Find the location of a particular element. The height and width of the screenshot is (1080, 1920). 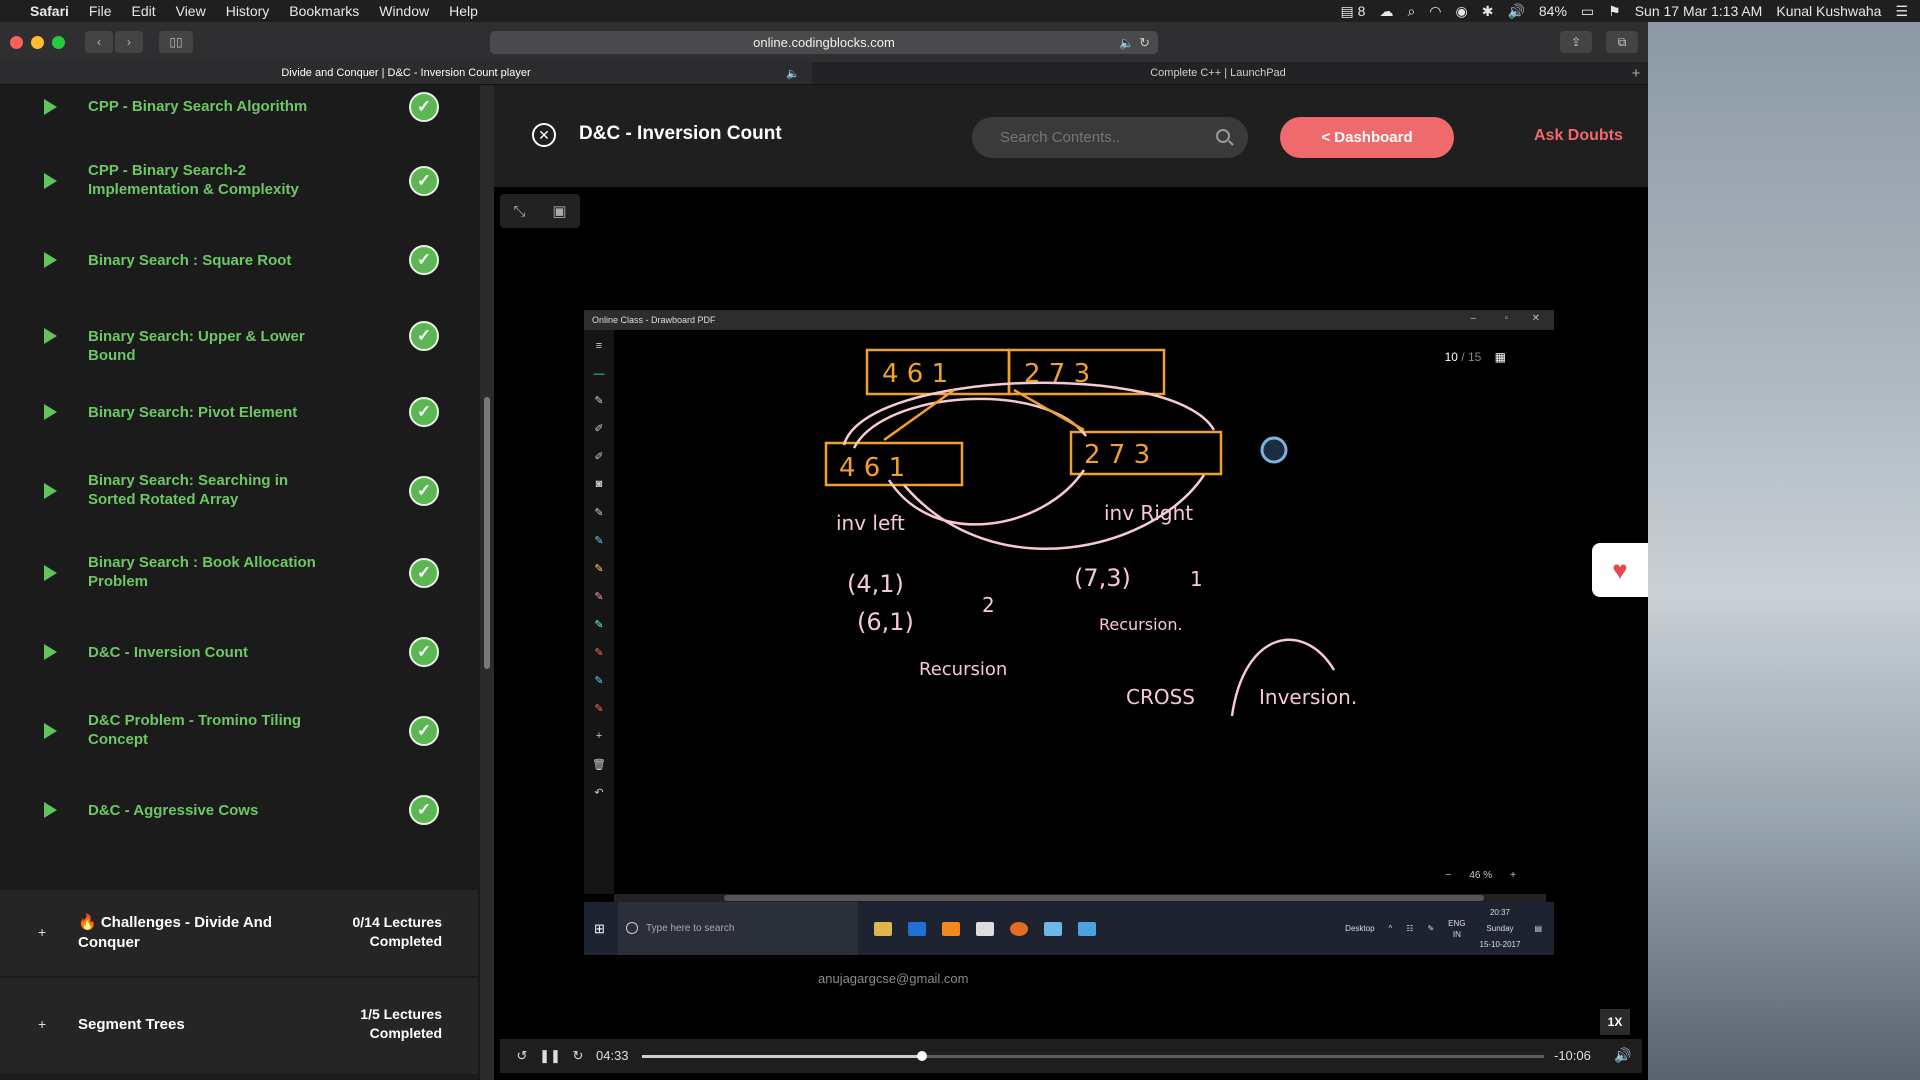

zoom-controls: − 46 % + is located at coordinates (1481, 875).